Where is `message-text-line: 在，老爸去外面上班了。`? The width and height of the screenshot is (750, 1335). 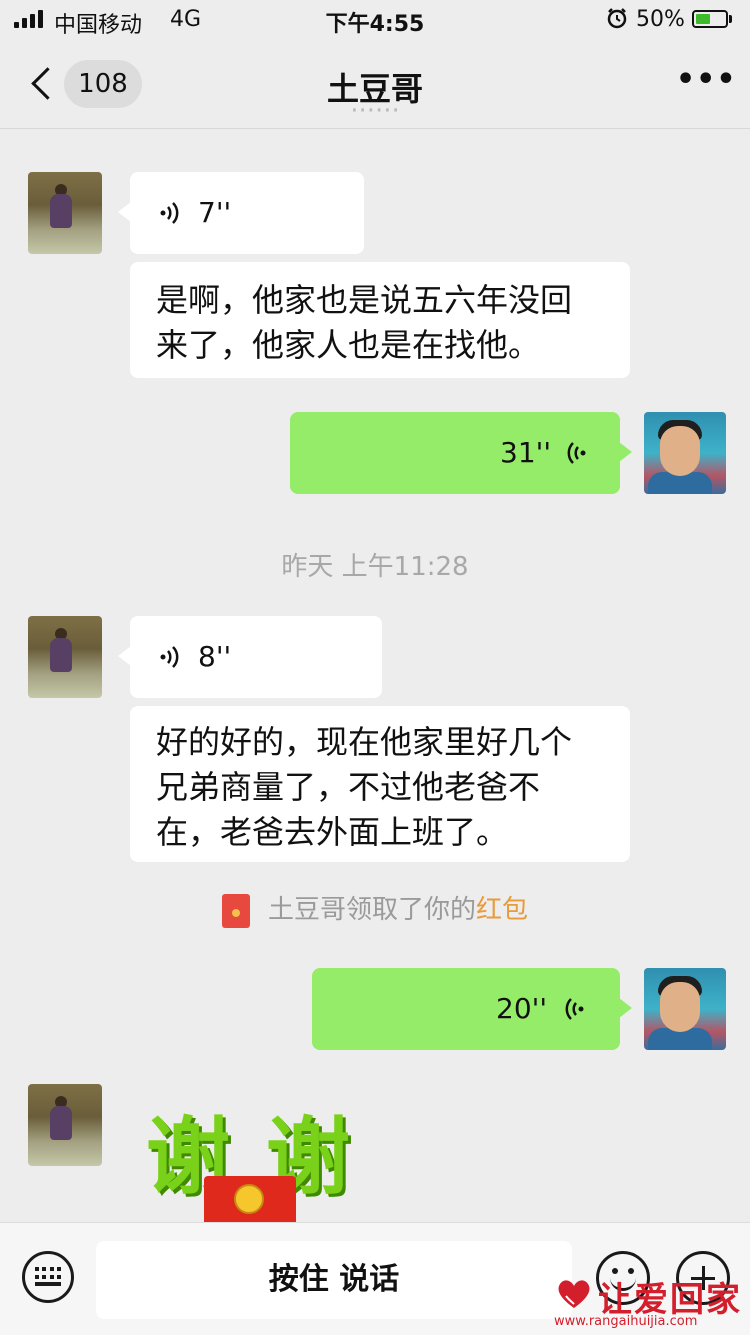 message-text-line: 在，老爸去外面上班了。 is located at coordinates (332, 832).